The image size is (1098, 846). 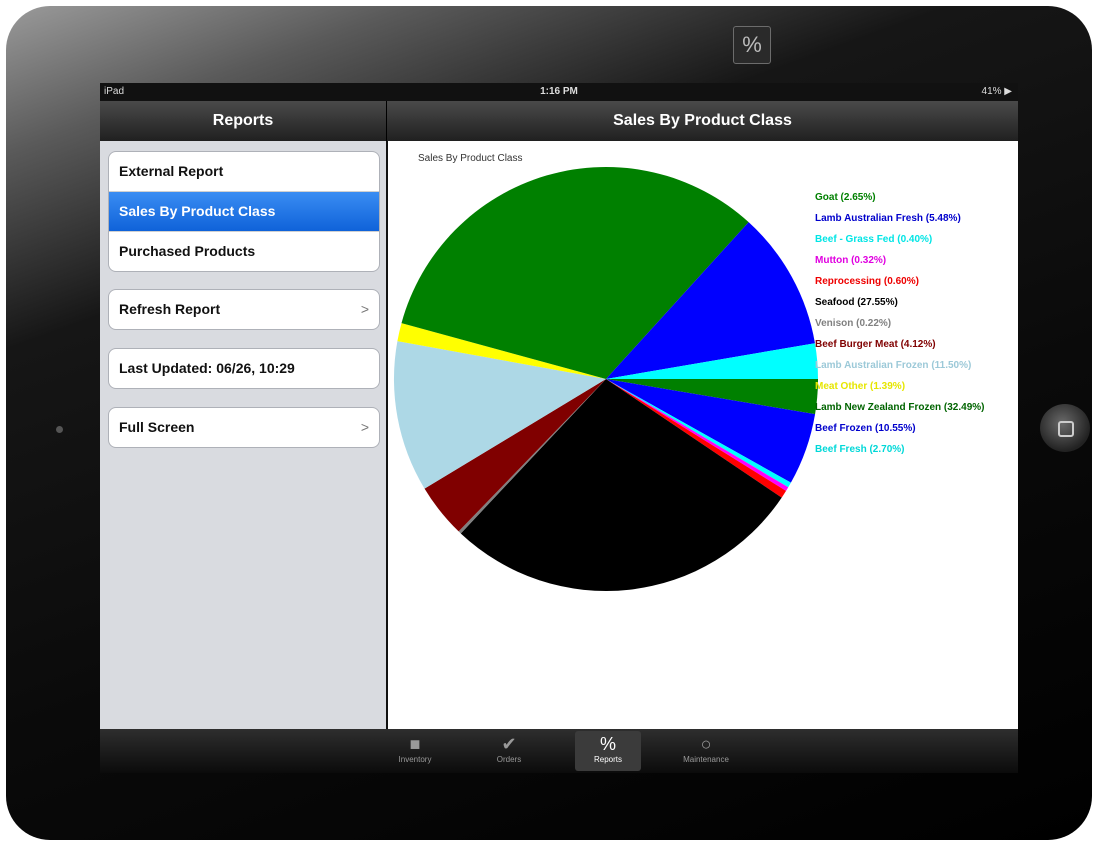 I want to click on master-nav-bar: Reports, so click(x=243, y=121).